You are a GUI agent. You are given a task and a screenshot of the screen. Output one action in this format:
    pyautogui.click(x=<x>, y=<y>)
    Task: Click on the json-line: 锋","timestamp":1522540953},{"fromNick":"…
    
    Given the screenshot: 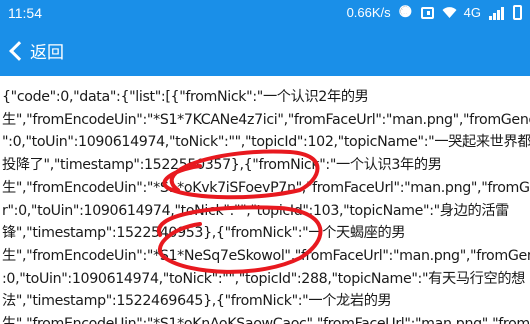 What is the action you would take?
    pyautogui.click(x=204, y=233)
    